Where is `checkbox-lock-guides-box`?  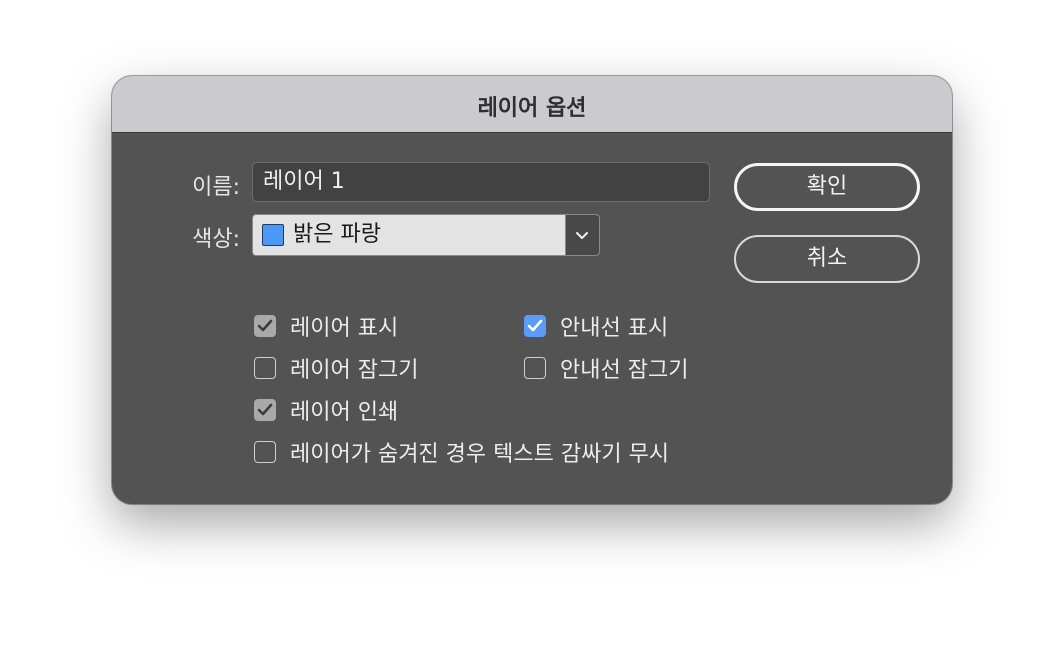 checkbox-lock-guides-box is located at coordinates (535, 368).